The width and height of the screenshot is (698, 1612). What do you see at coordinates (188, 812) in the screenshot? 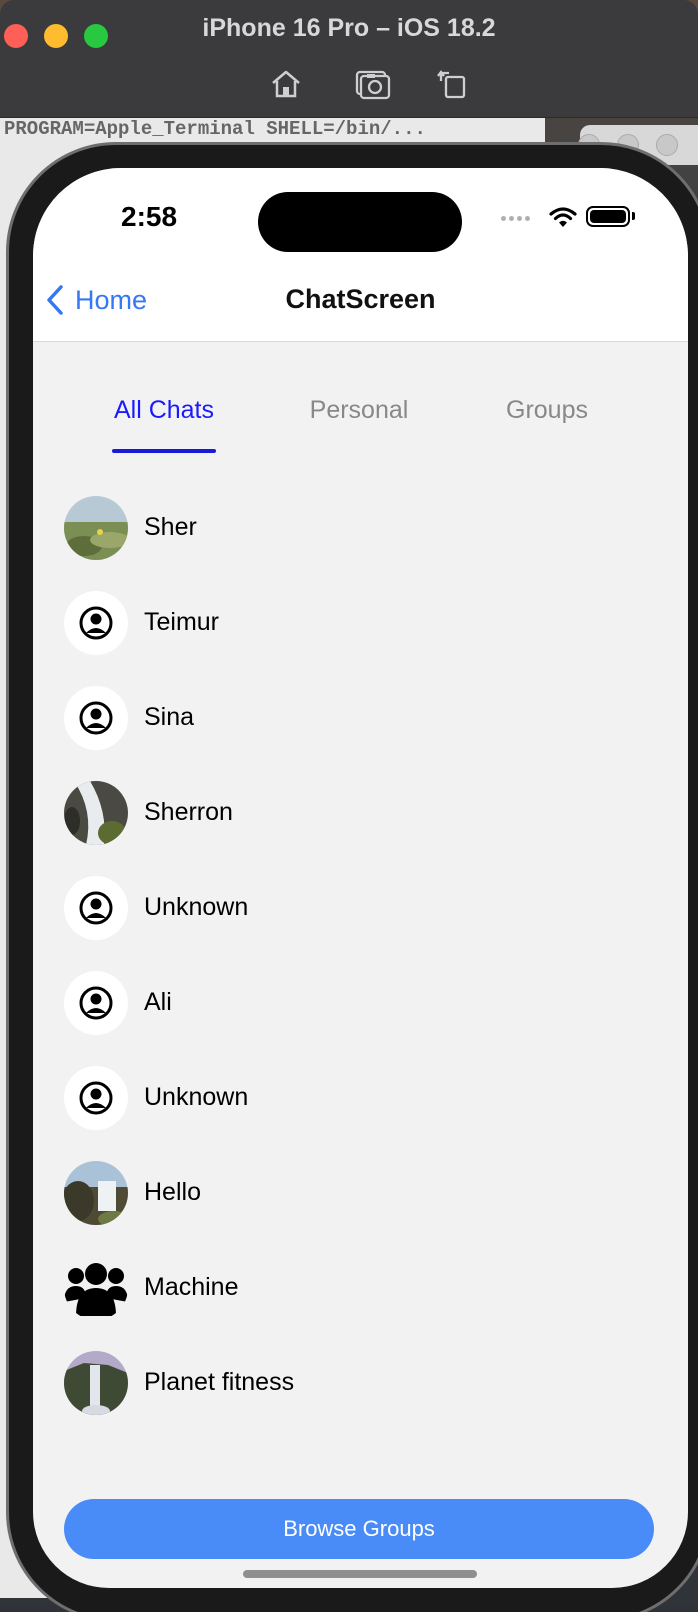
I see `chat-name: Sherron` at bounding box center [188, 812].